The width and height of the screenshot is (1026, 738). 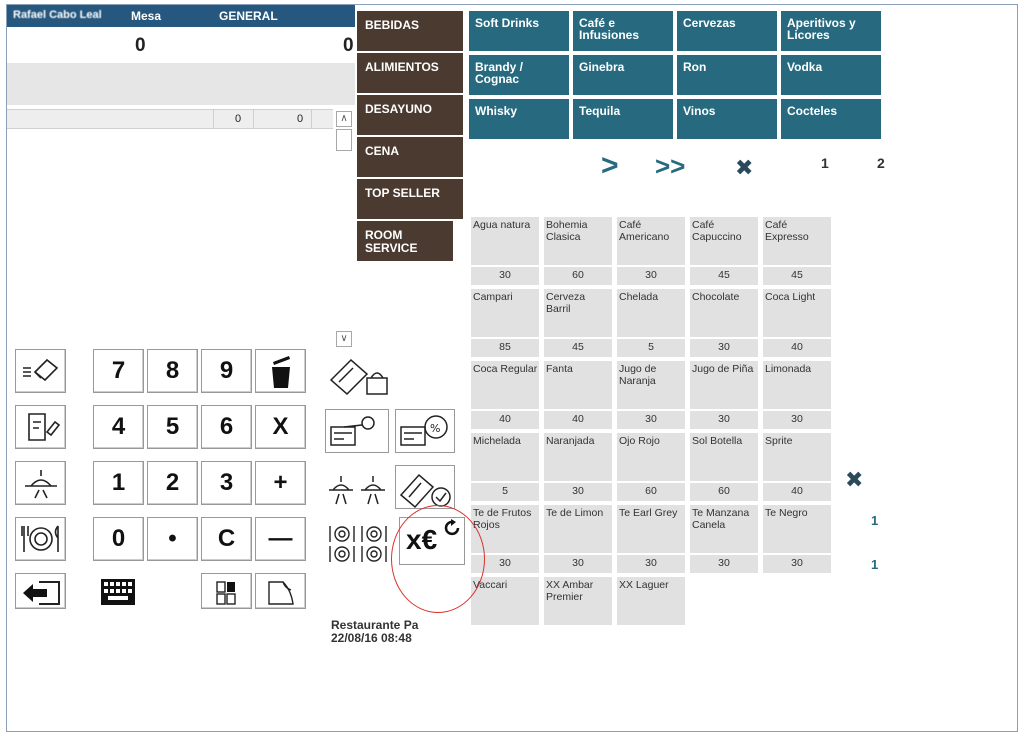 I want to click on key-plus: +, so click(x=280, y=483).